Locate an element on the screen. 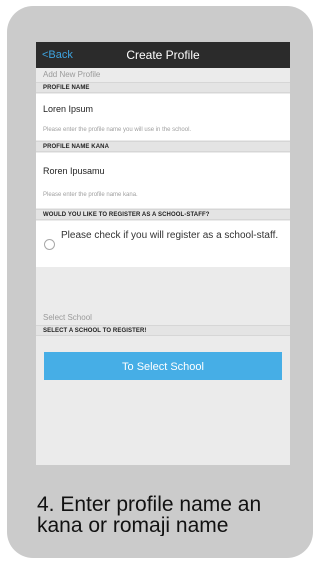 The height and width of the screenshot is (564, 323). profile-name-kana-hint: Please enter the profile name kana. is located at coordinates (90, 195).